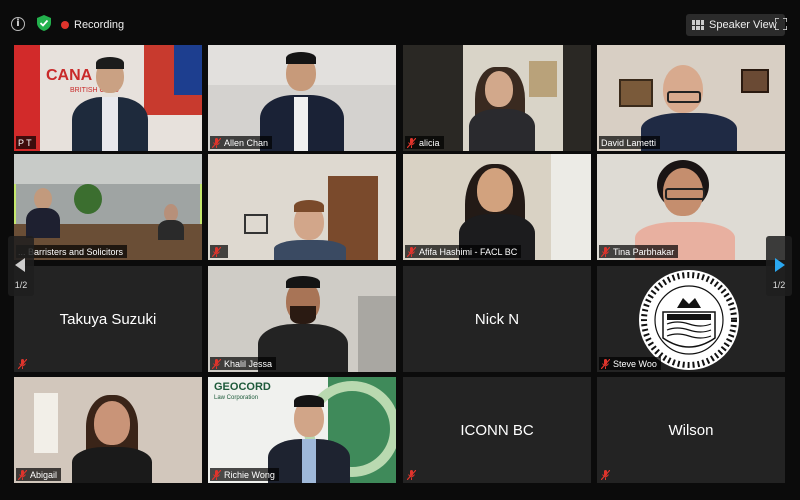 The width and height of the screenshot is (800, 500). I want to click on participant-name-label: Afifa Hashimi - FACL BC, so click(463, 251).